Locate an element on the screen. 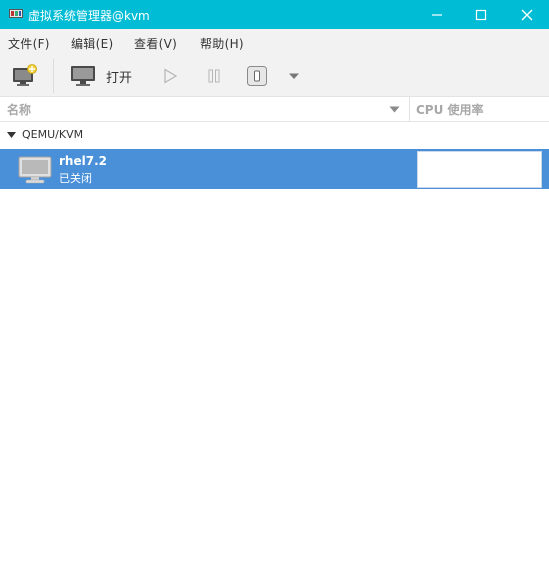 This screenshot has height=578, width=549. cpu-usage-graph is located at coordinates (479, 169).